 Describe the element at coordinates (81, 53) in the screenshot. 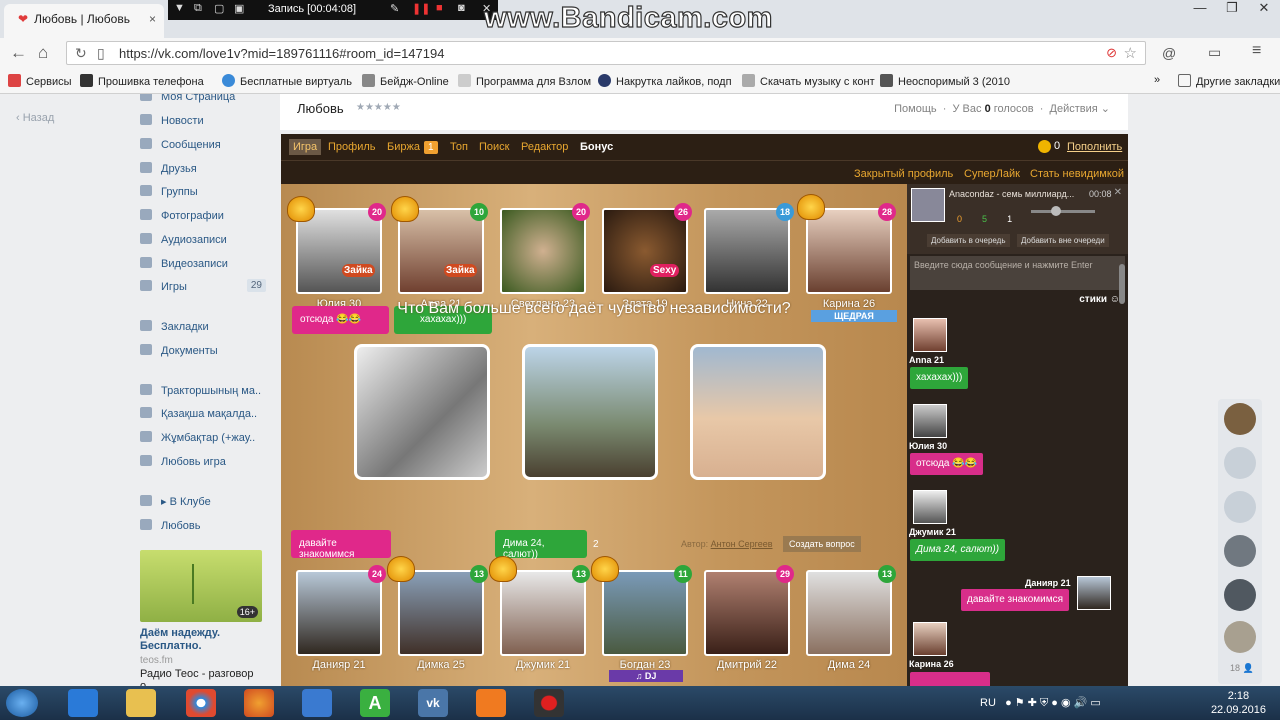

I see `reload-icon: ↻` at that location.